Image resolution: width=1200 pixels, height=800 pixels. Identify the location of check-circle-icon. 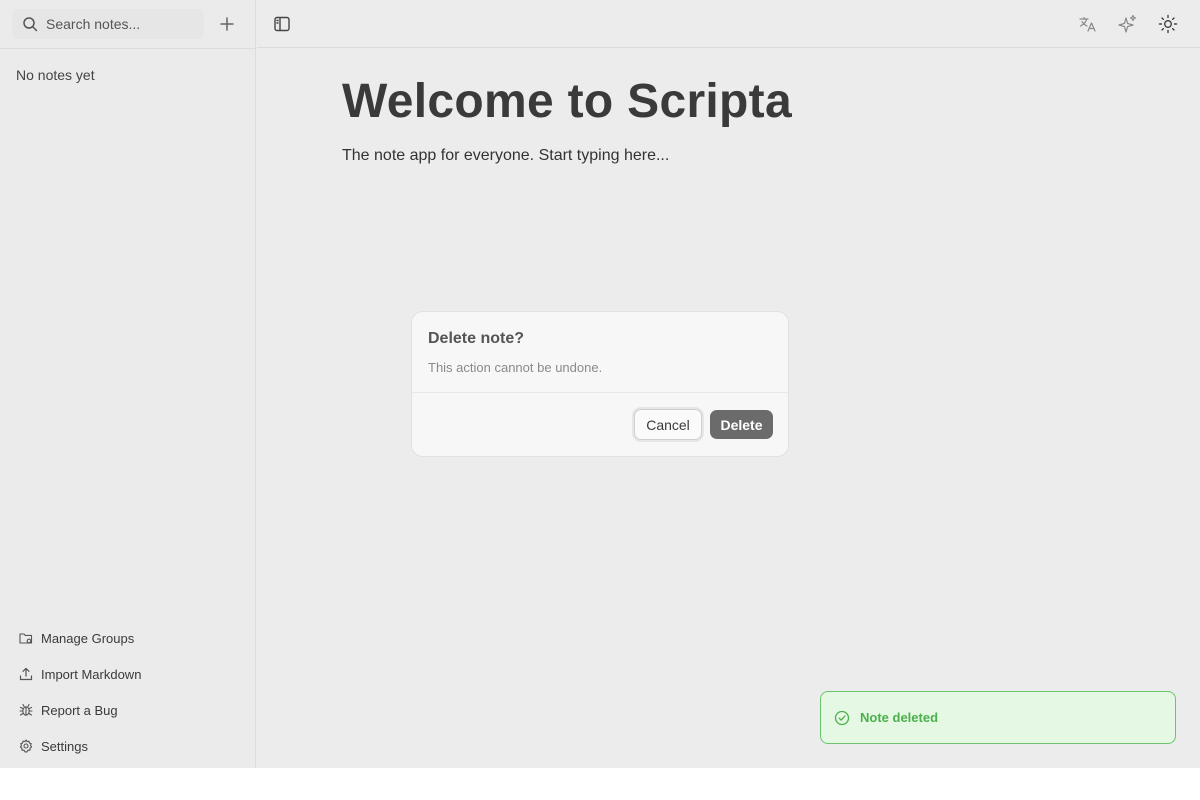
(842, 717).